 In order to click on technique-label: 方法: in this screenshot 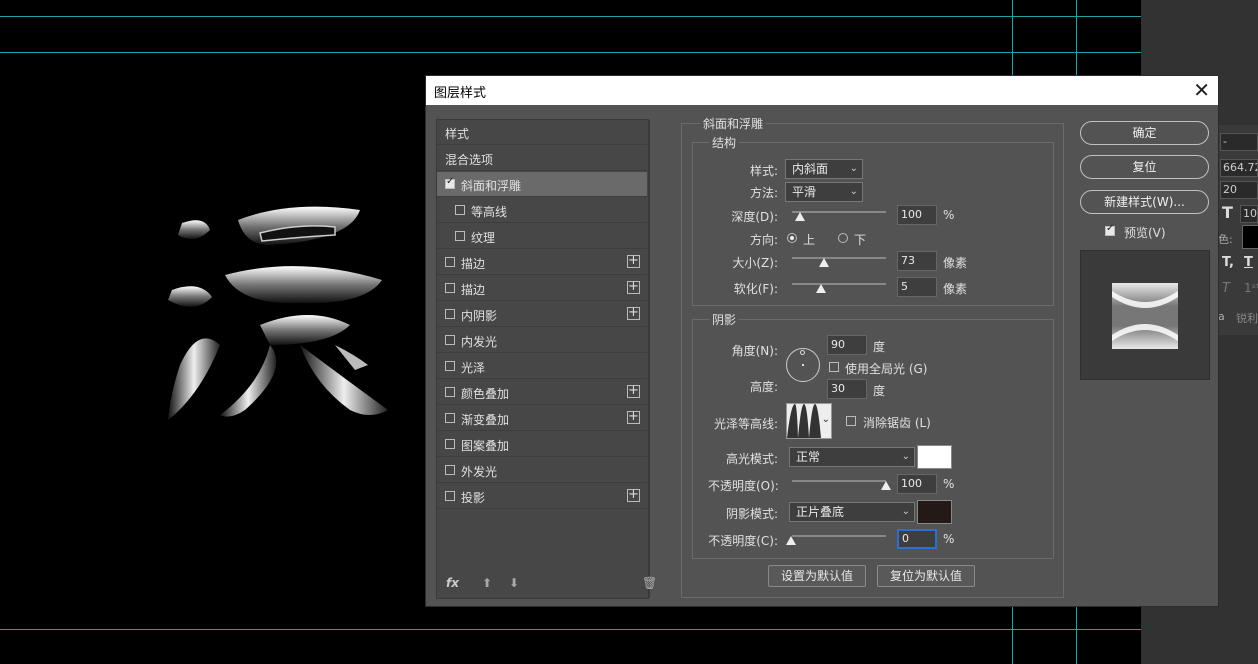, I will do `click(763, 193)`.